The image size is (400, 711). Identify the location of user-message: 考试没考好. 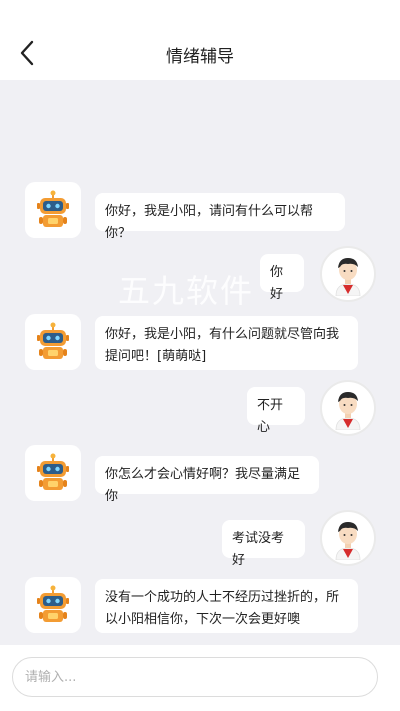
(263, 544).